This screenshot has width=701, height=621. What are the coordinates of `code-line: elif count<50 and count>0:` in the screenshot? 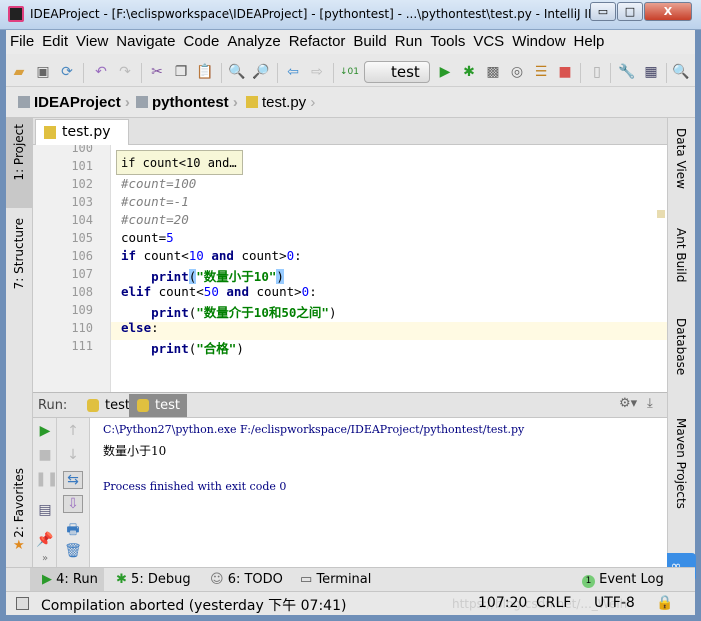 It's located at (219, 291).